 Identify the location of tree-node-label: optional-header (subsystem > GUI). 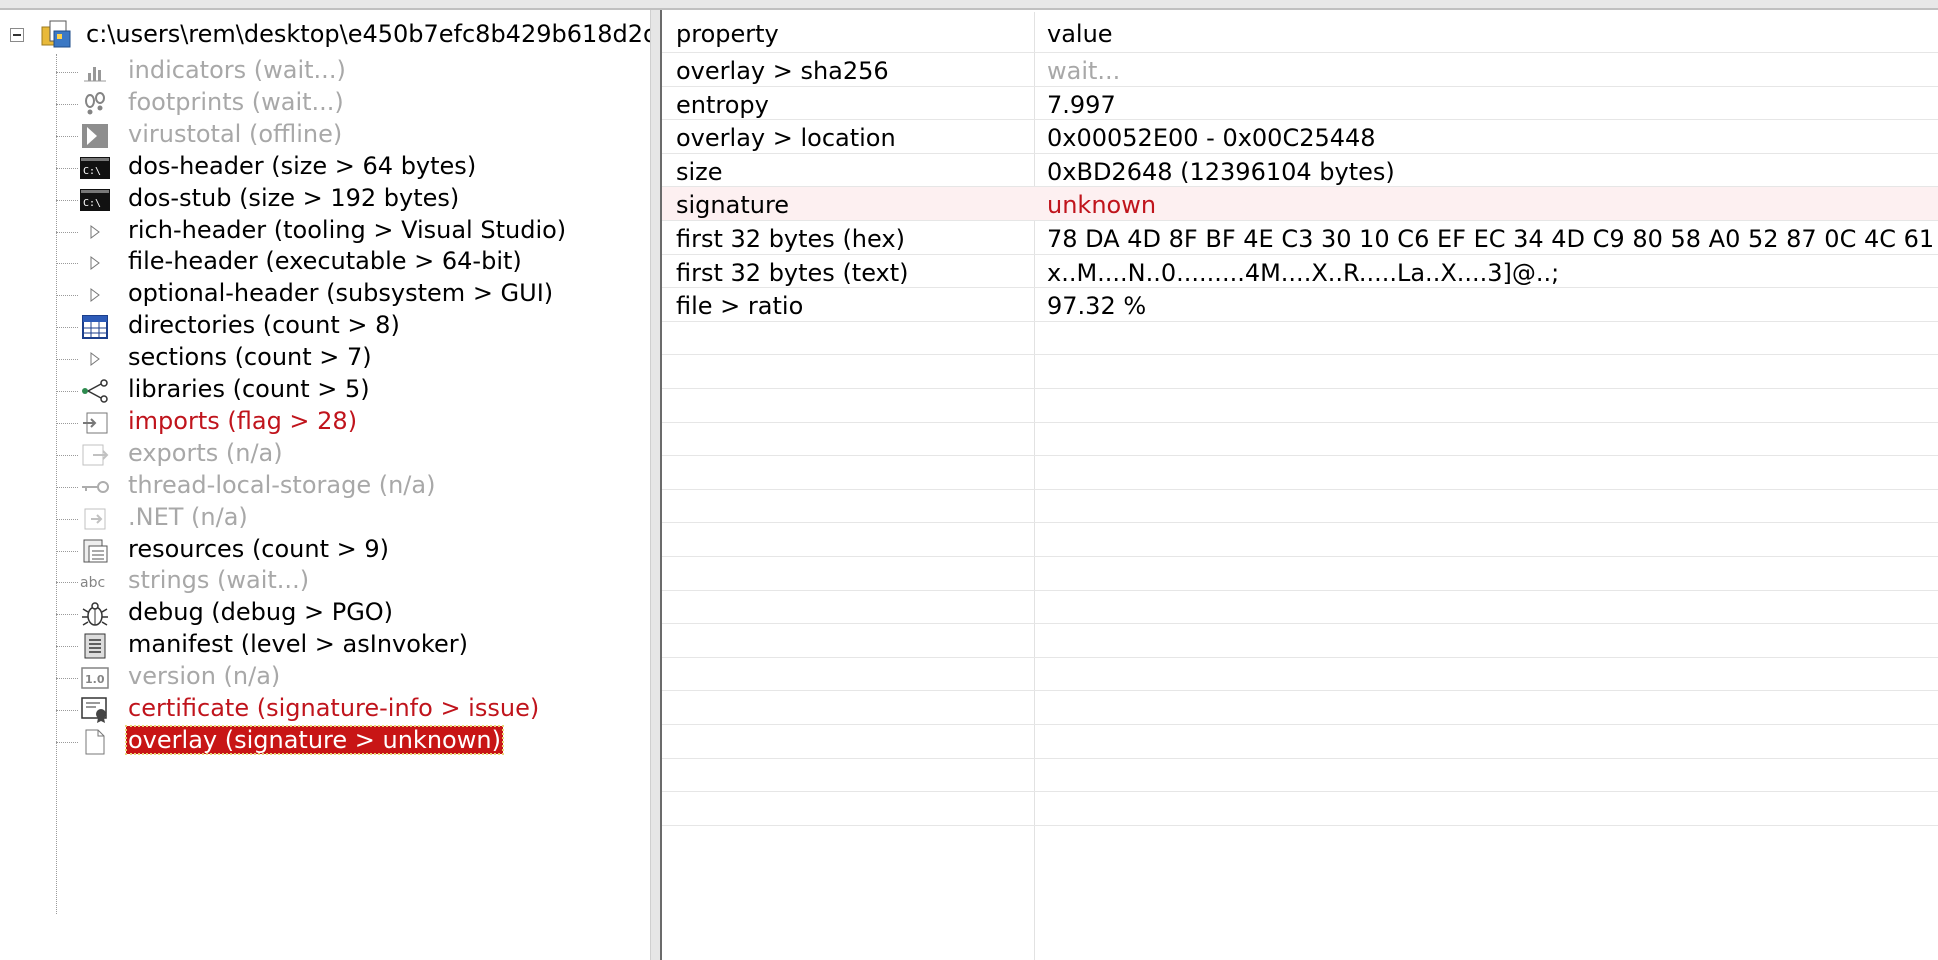
(340, 293).